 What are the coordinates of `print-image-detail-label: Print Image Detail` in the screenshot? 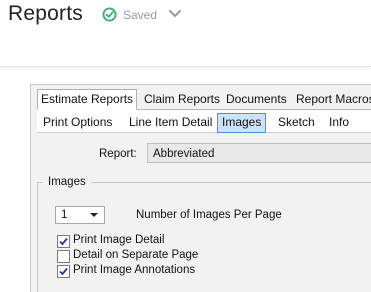 It's located at (119, 240).